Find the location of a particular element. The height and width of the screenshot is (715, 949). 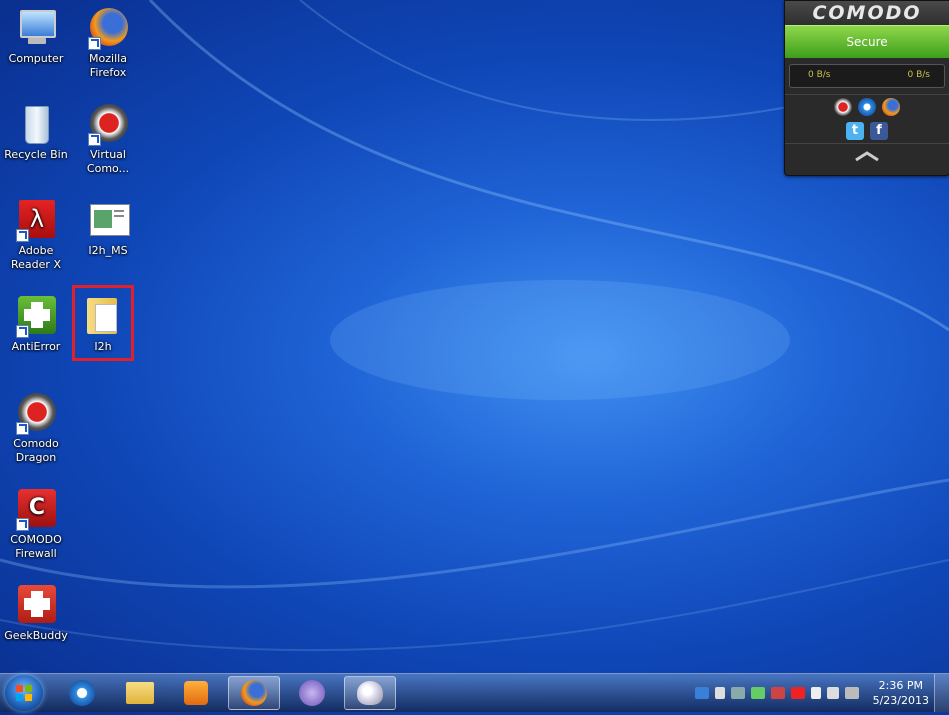

icon-label: Adobe Reader X is located at coordinates (36, 257).